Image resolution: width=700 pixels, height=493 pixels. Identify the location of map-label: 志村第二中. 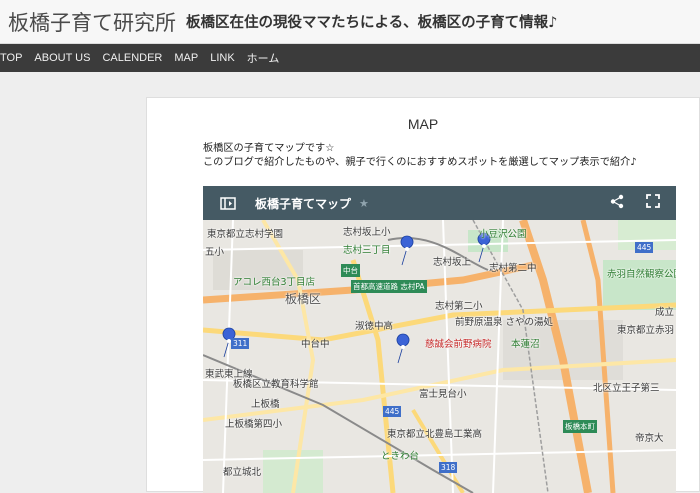
(513, 268).